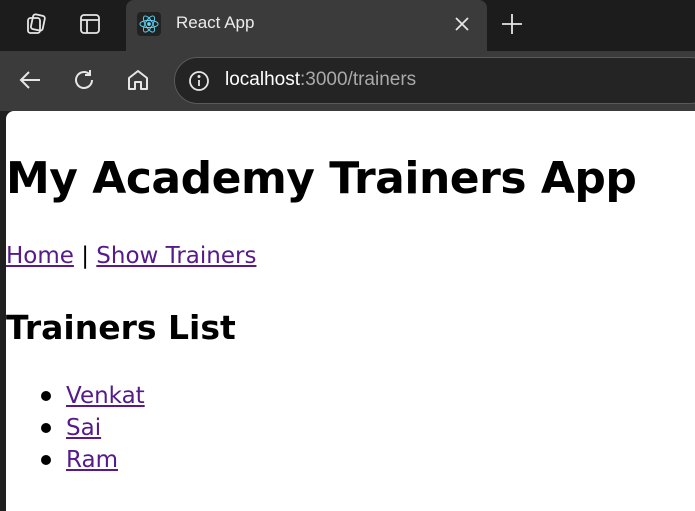 The image size is (695, 511). I want to click on url-text: localhost:3000/trainers, so click(320, 80).